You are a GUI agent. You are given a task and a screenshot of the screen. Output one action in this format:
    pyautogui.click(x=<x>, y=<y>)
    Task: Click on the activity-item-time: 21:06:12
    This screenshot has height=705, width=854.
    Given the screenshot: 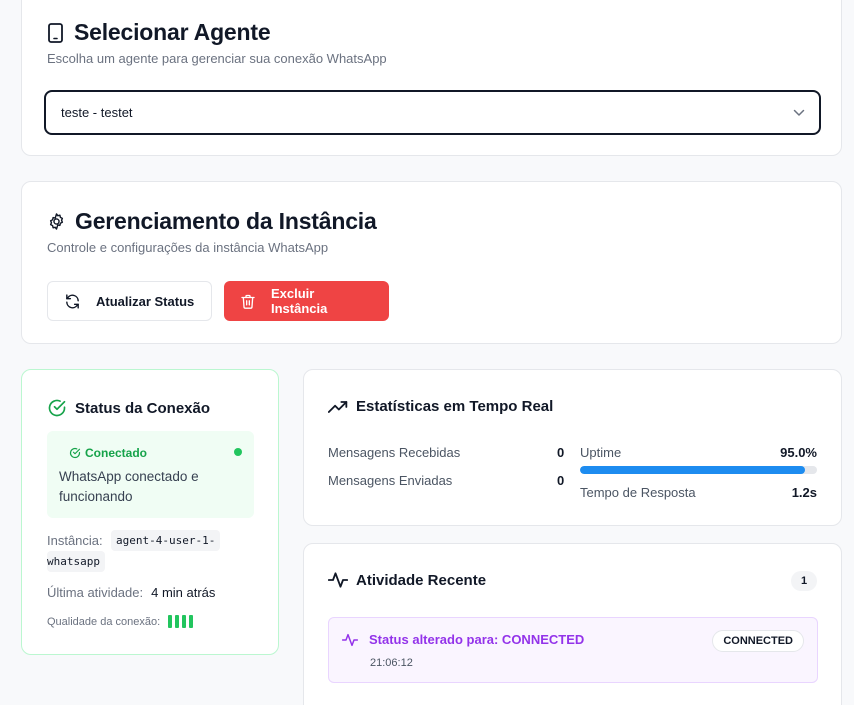 What is the action you would take?
    pyautogui.click(x=391, y=663)
    